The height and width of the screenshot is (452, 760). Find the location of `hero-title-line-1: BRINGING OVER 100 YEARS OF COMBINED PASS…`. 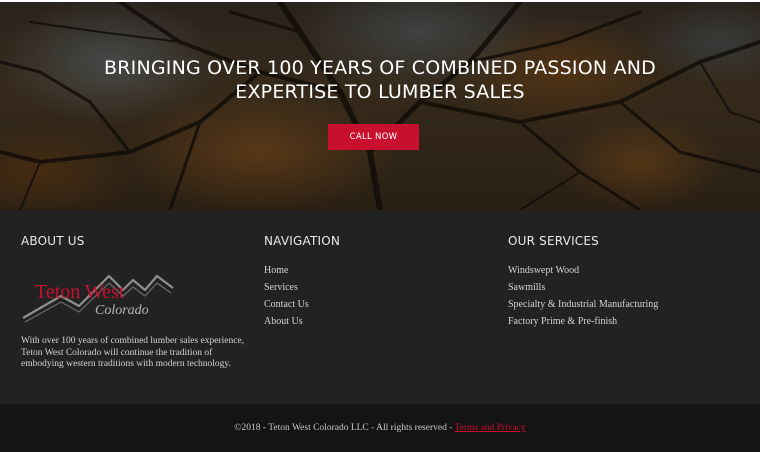

hero-title-line-1: BRINGING OVER 100 YEARS OF COMBINED PASS… is located at coordinates (380, 68).